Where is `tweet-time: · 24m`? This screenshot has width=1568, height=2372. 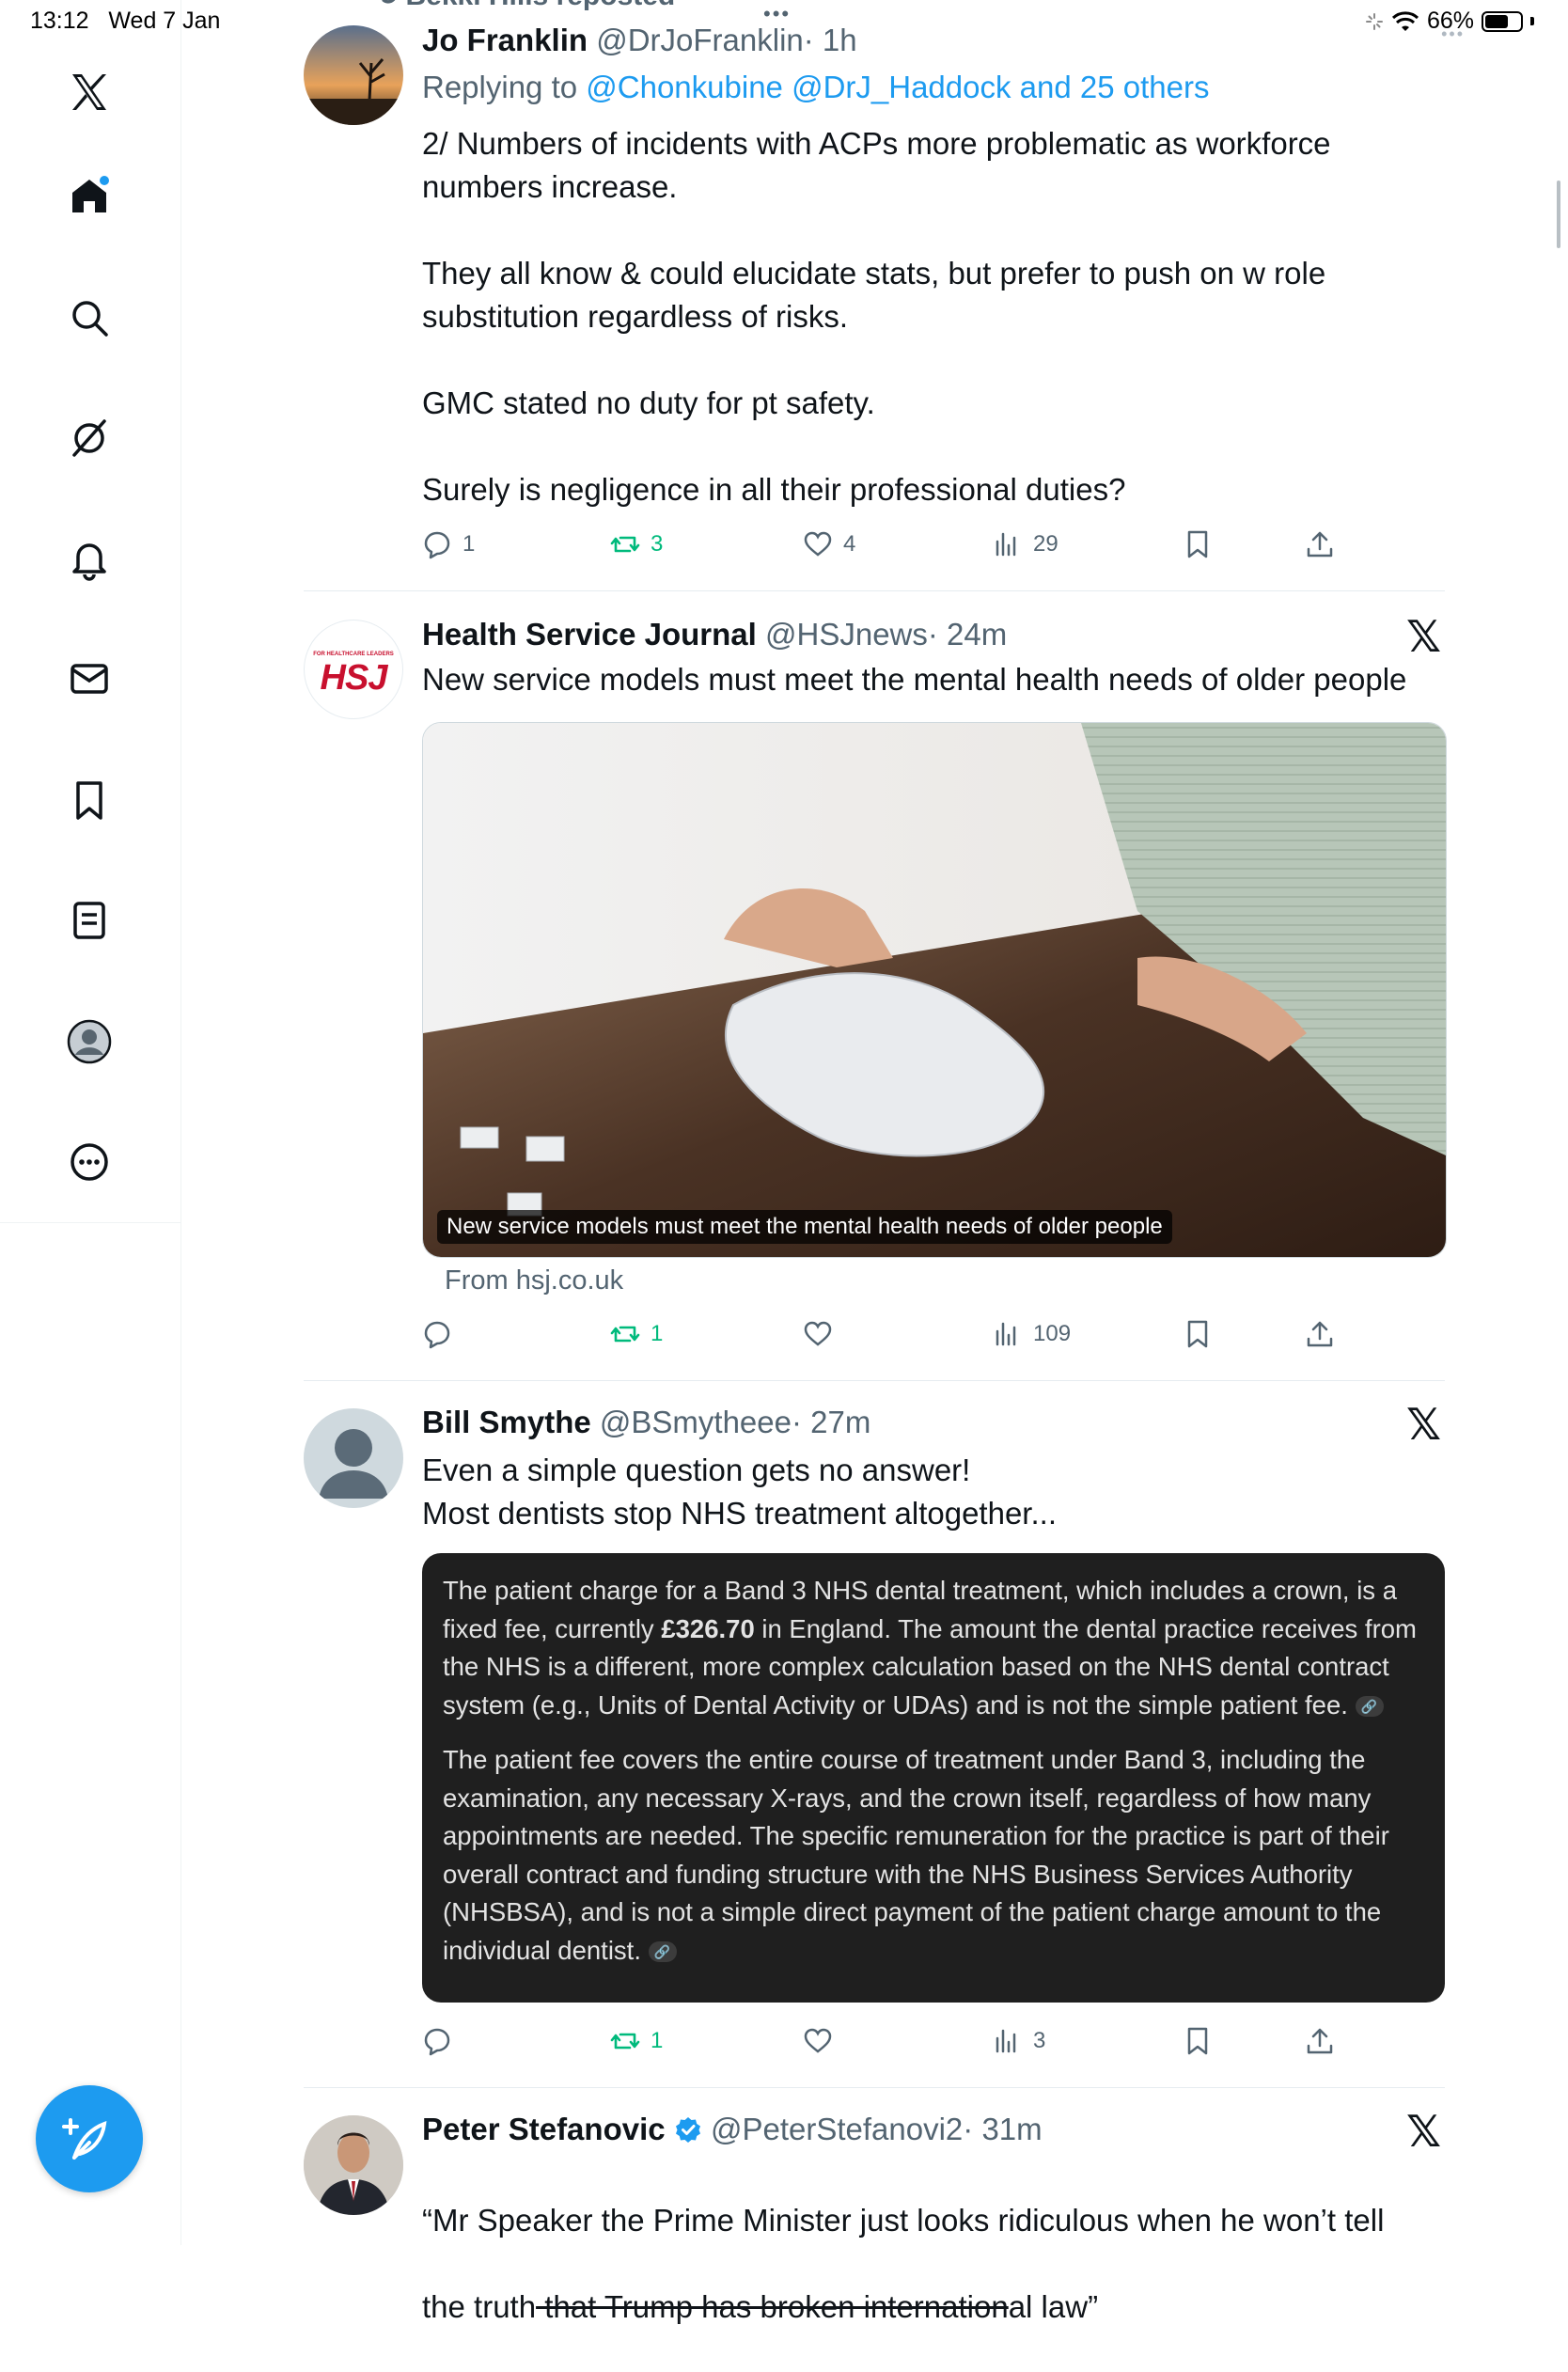 tweet-time: · 24m is located at coordinates (967, 634).